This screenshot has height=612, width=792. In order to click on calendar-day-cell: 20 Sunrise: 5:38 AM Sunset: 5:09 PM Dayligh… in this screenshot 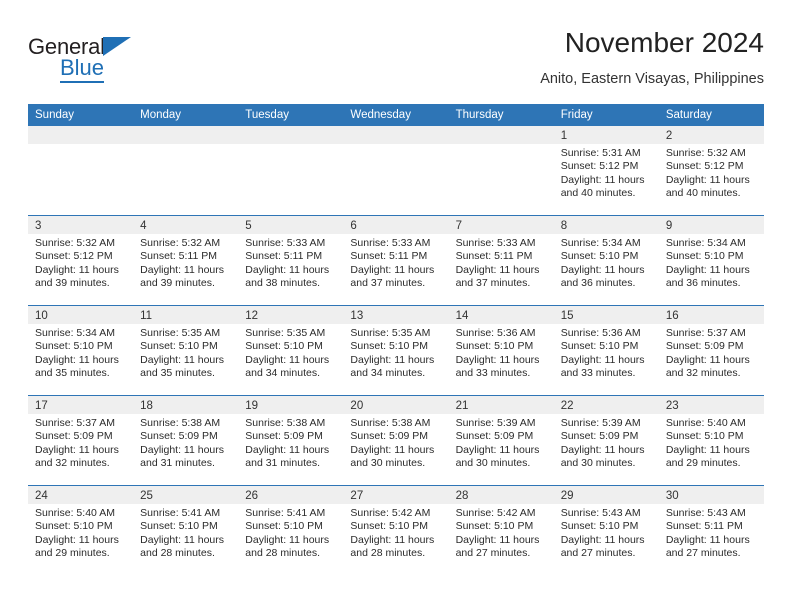, I will do `click(396, 440)`.